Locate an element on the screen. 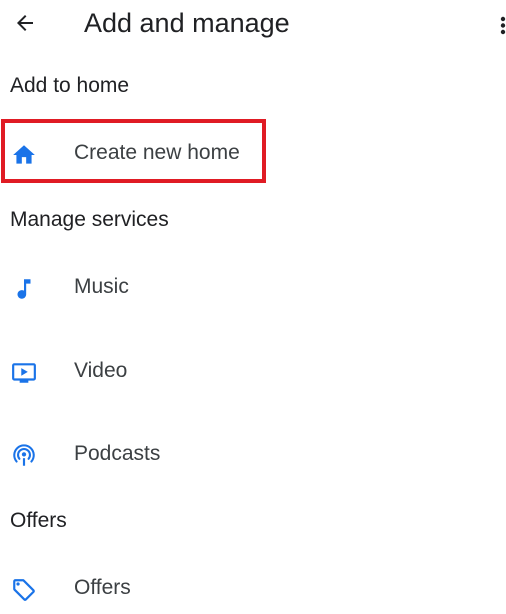  podcasts-icon is located at coordinates (24, 456).